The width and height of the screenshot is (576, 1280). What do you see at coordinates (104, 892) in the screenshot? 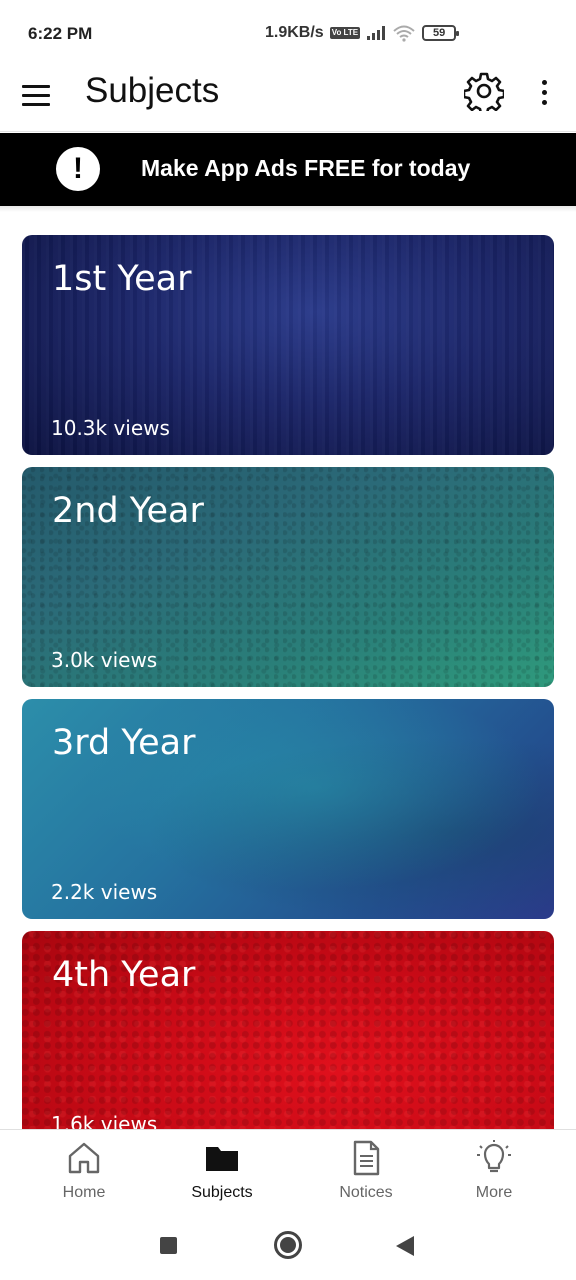
I see `card-views: 2.2k views` at bounding box center [104, 892].